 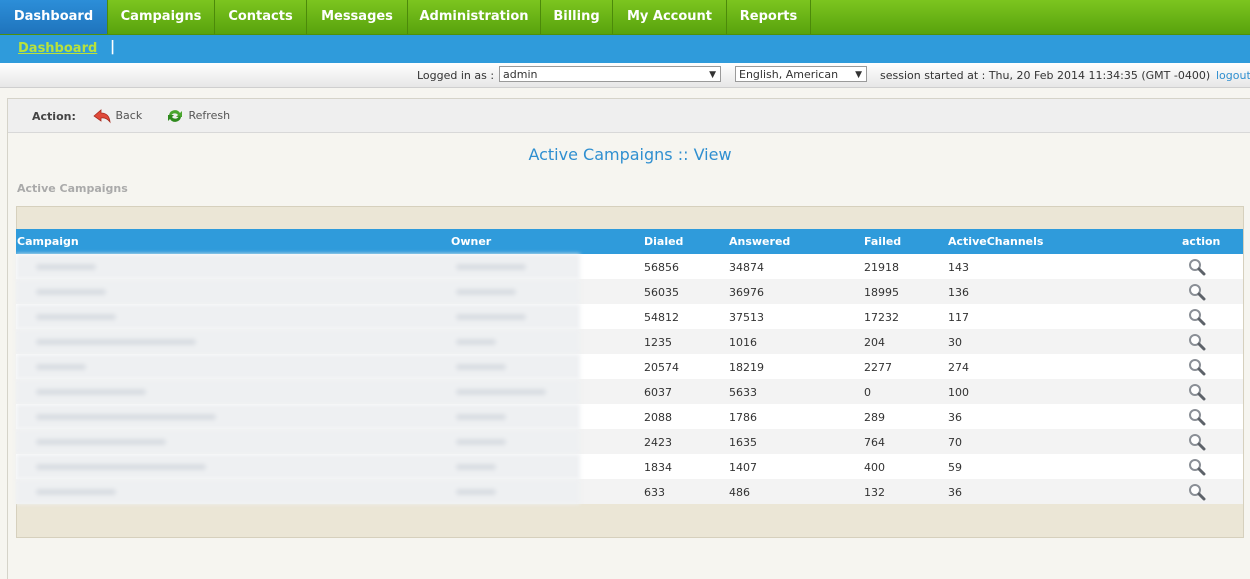 What do you see at coordinates (746, 317) in the screenshot?
I see `cell-answered: 37513` at bounding box center [746, 317].